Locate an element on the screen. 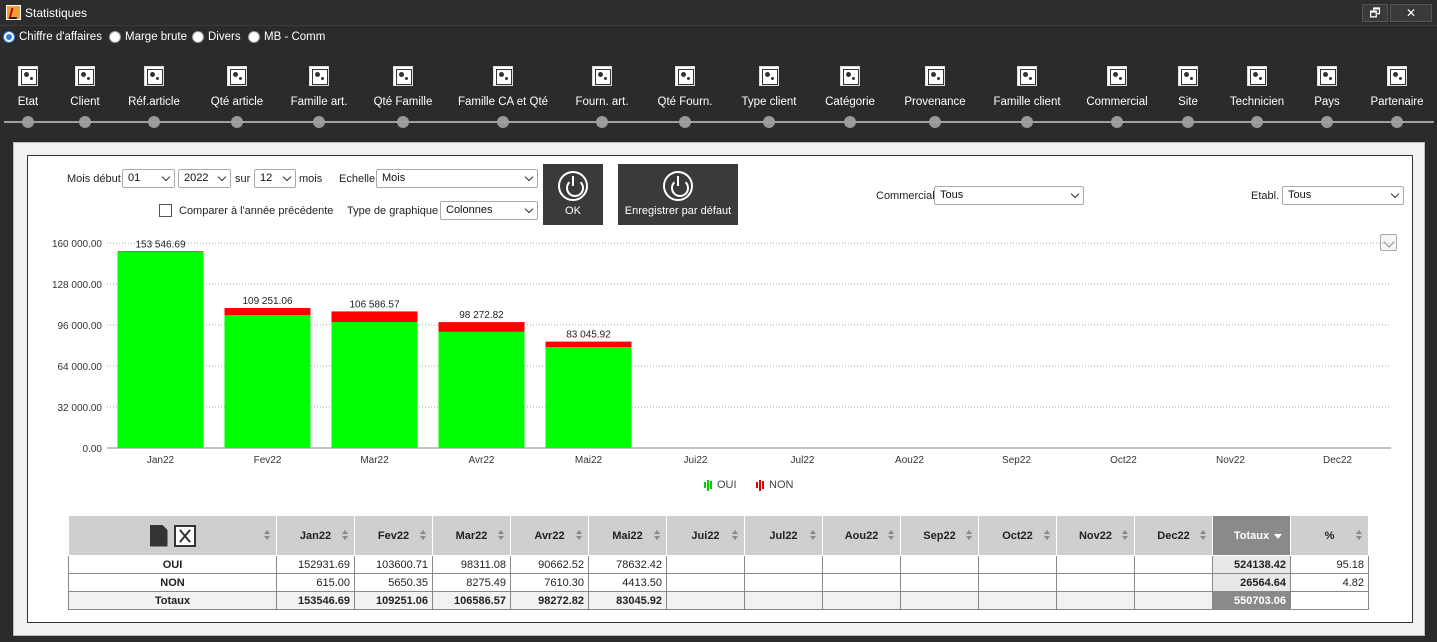 Image resolution: width=1437 pixels, height=642 pixels. column-header-label: Jan22 is located at coordinates (315, 535).